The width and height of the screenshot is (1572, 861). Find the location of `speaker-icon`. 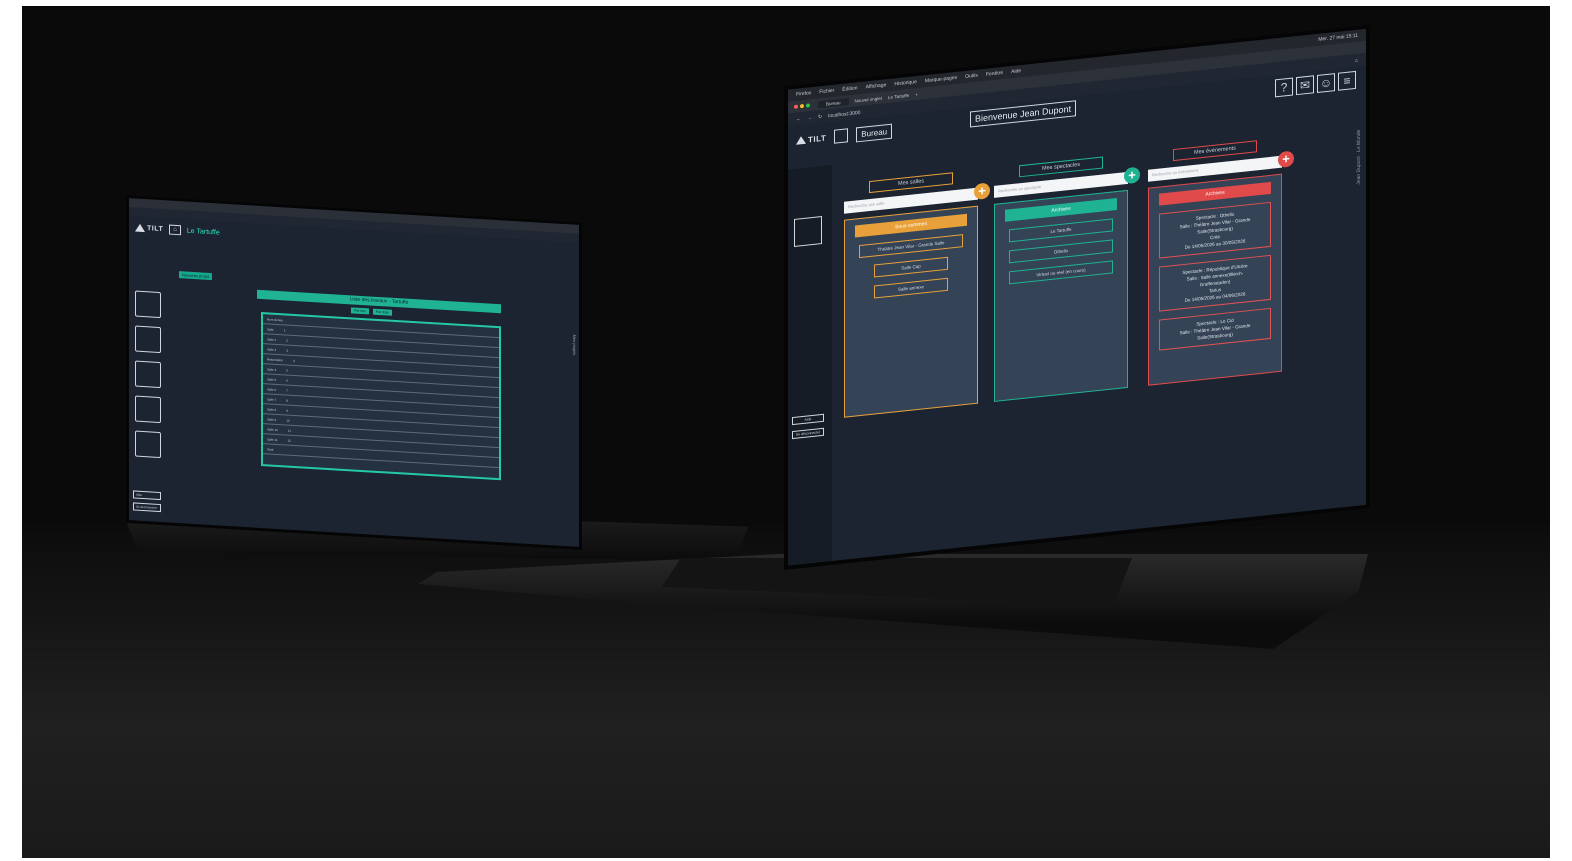

speaker-icon is located at coordinates (148, 409).